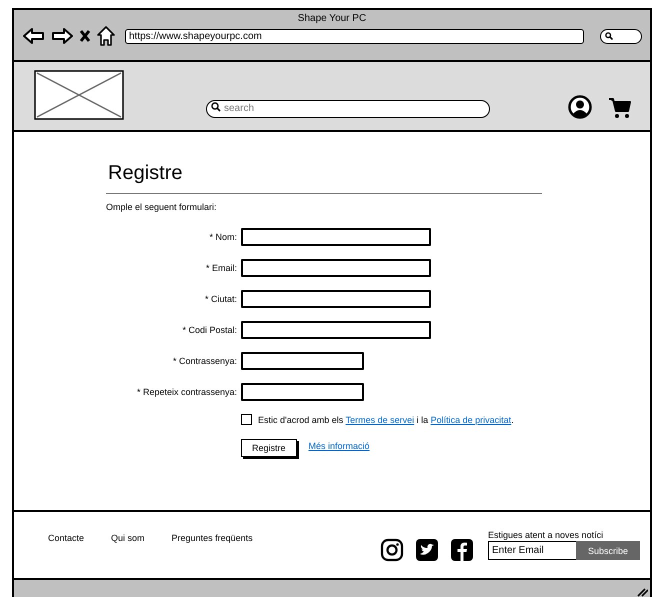 This screenshot has height=597, width=655. Describe the element at coordinates (212, 538) in the screenshot. I see `footer-link: Preguntes freqüents` at that location.